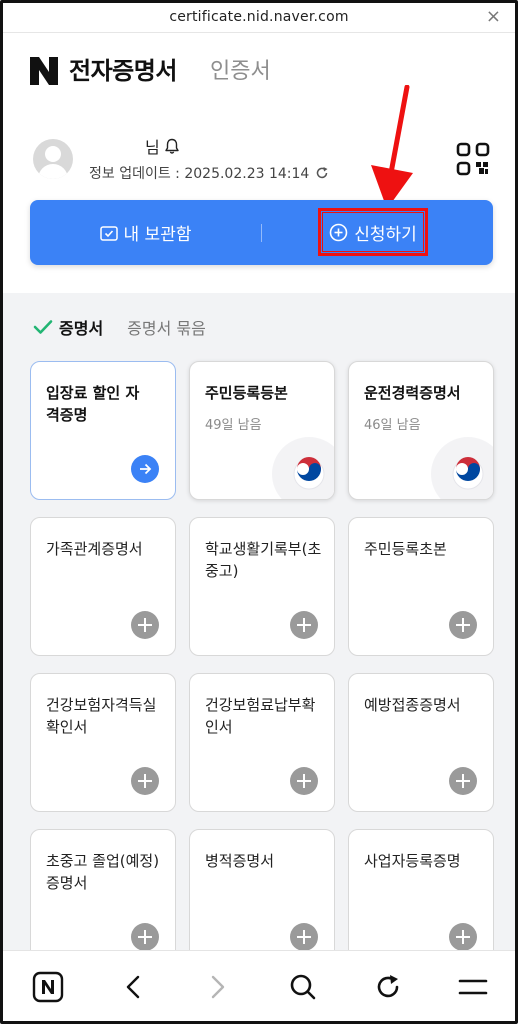  I want to click on qr-code-icon, so click(473, 159).